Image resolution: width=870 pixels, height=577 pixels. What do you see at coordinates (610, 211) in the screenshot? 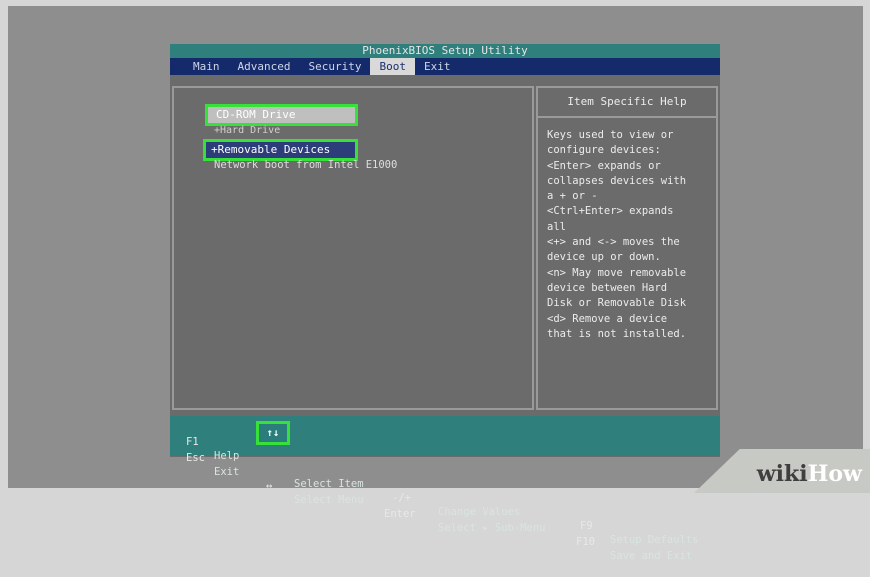
I see `help-line: <Ctrl+Enter> expands` at bounding box center [610, 211].